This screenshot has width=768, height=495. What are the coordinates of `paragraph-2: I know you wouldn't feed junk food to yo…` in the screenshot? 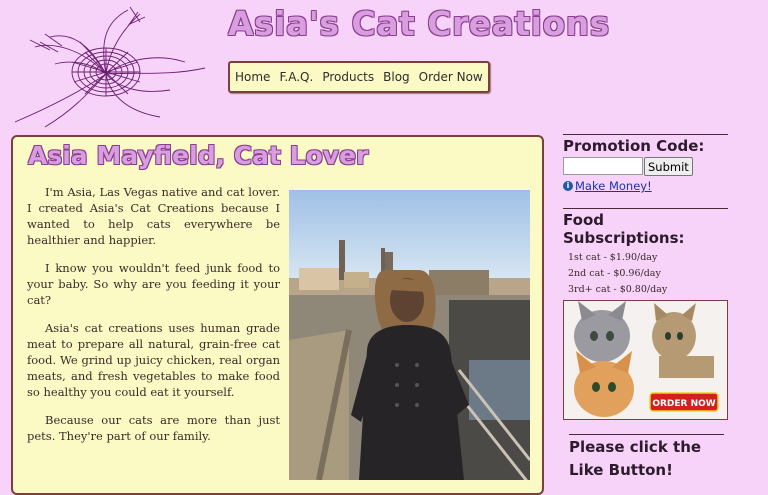 It's located at (153, 284).